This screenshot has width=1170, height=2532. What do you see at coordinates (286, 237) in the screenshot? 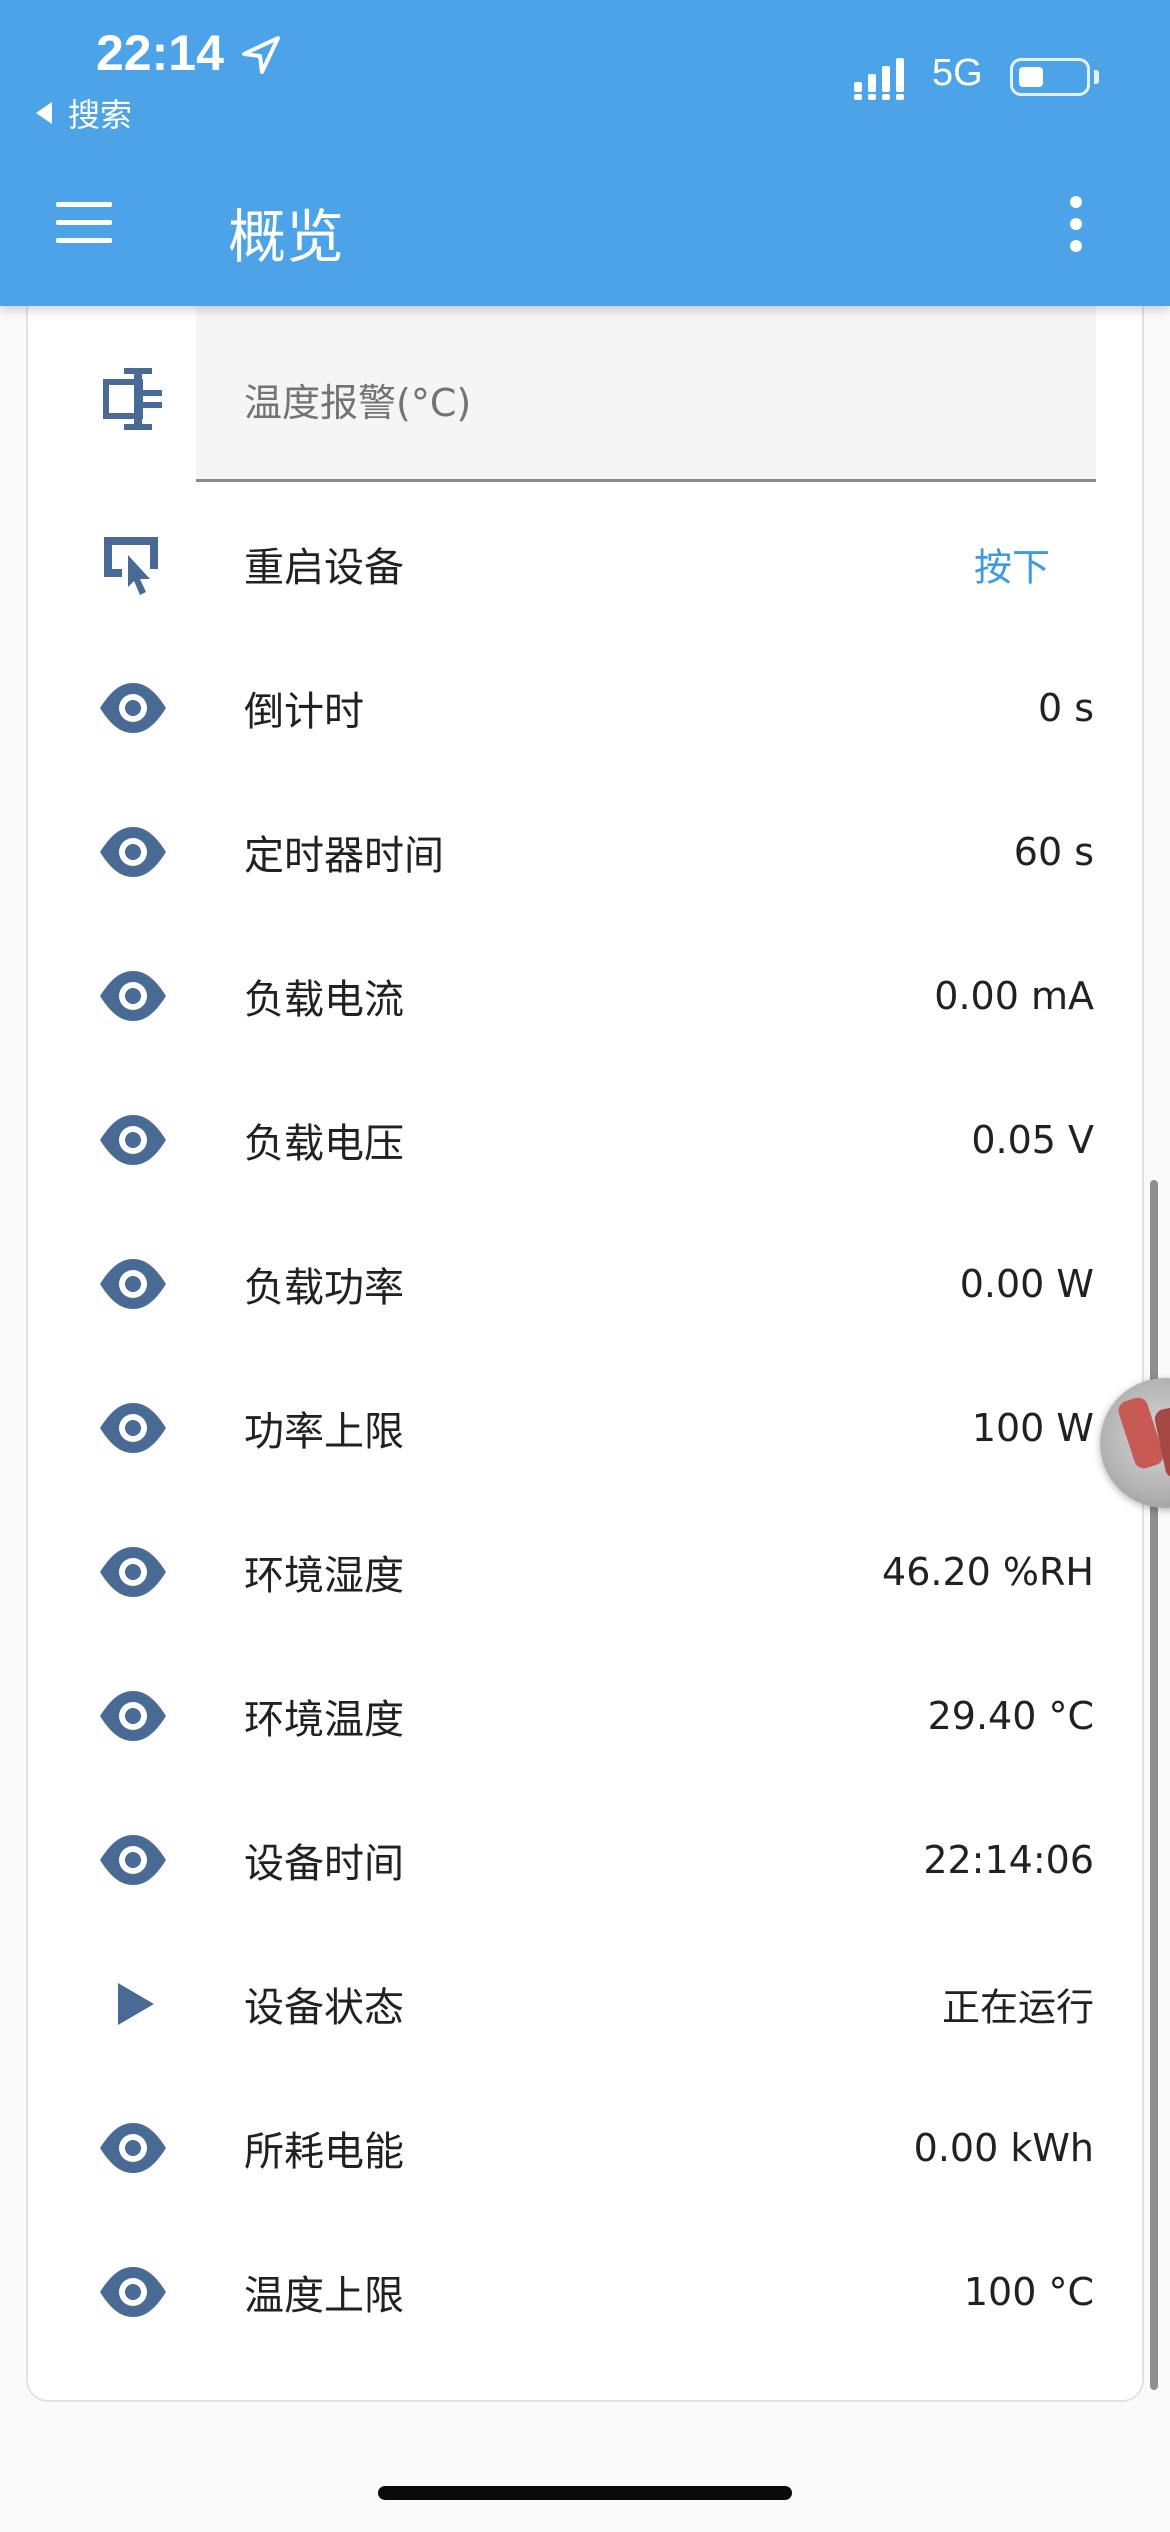
I see `page-title: 概览` at bounding box center [286, 237].